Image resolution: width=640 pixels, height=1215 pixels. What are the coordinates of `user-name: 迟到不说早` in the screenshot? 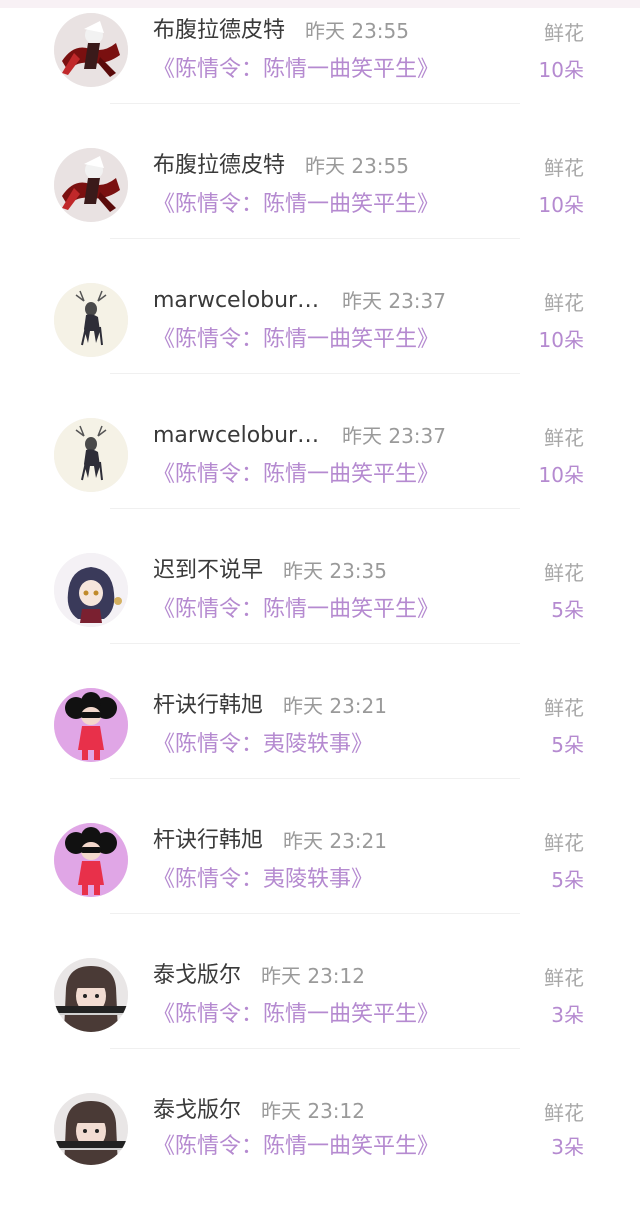 It's located at (208, 571).